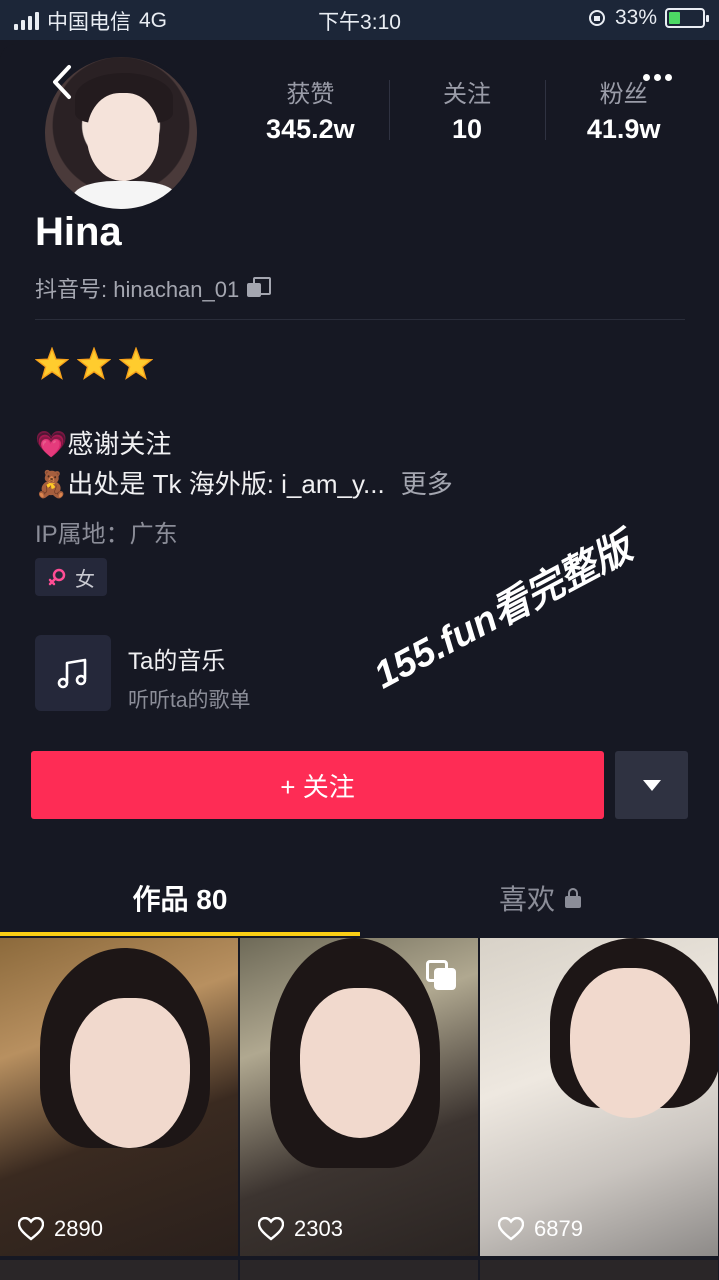 The height and width of the screenshot is (1280, 719). I want to click on bio: 💗感谢关注 🧸出处是 Tk 海外版: i_am_y... 更多, so click(355, 424).